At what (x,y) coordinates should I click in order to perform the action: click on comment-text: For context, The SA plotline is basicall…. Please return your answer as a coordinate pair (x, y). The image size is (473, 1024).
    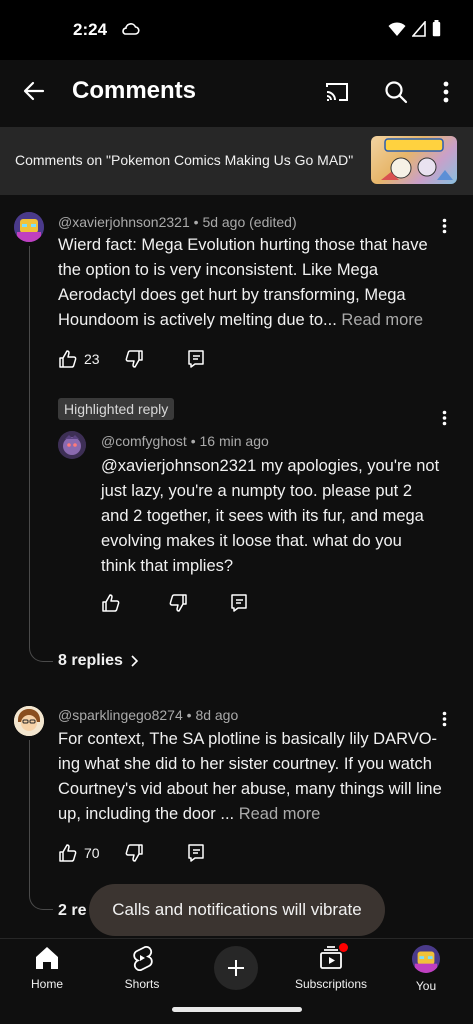
    Looking at the image, I should click on (250, 776).